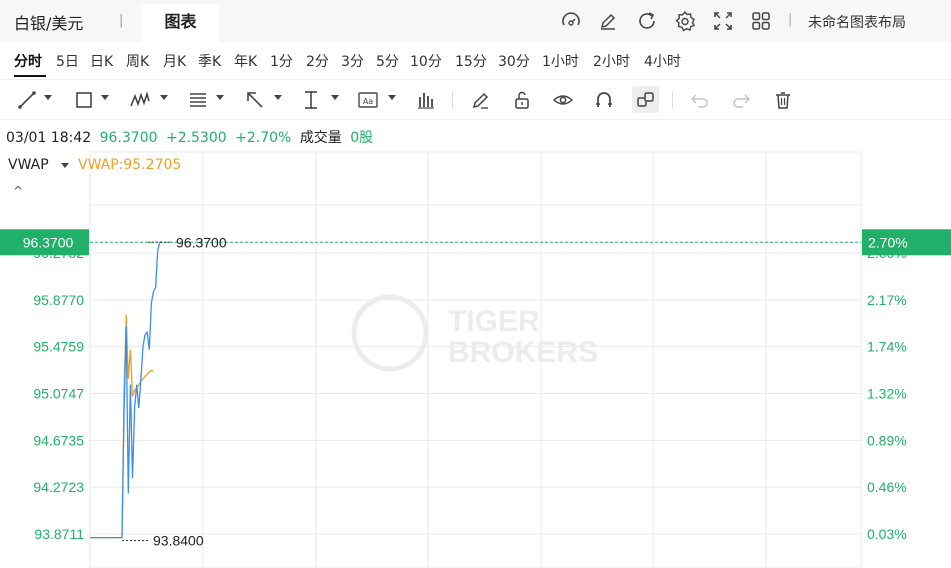  What do you see at coordinates (48, 97) in the screenshot?
I see `trend-line-dropdown` at bounding box center [48, 97].